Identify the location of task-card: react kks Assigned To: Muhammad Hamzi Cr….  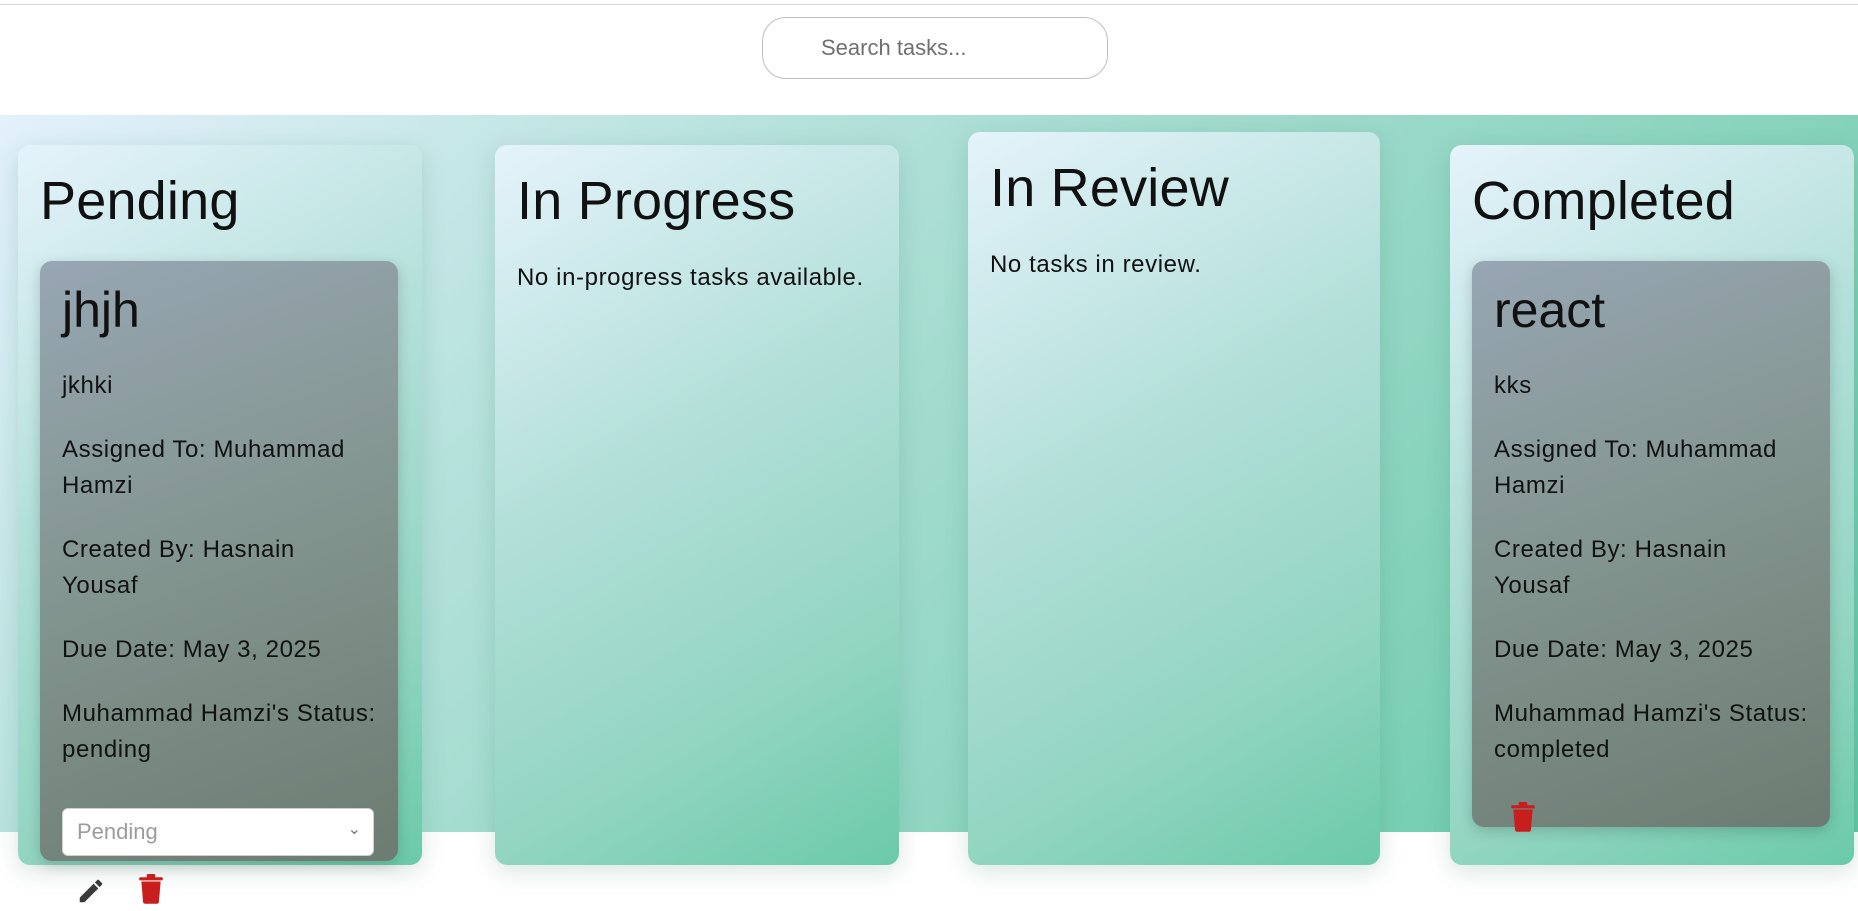
(1651, 546).